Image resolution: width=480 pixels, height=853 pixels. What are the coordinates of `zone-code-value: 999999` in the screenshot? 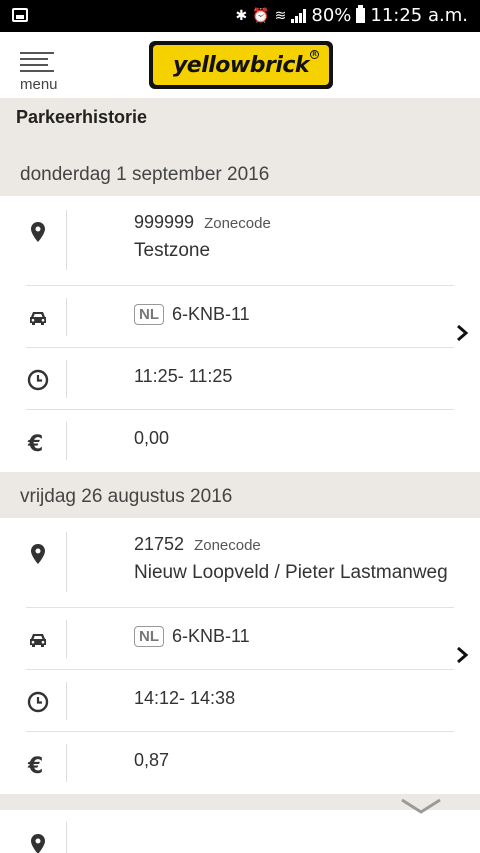 It's located at (164, 222).